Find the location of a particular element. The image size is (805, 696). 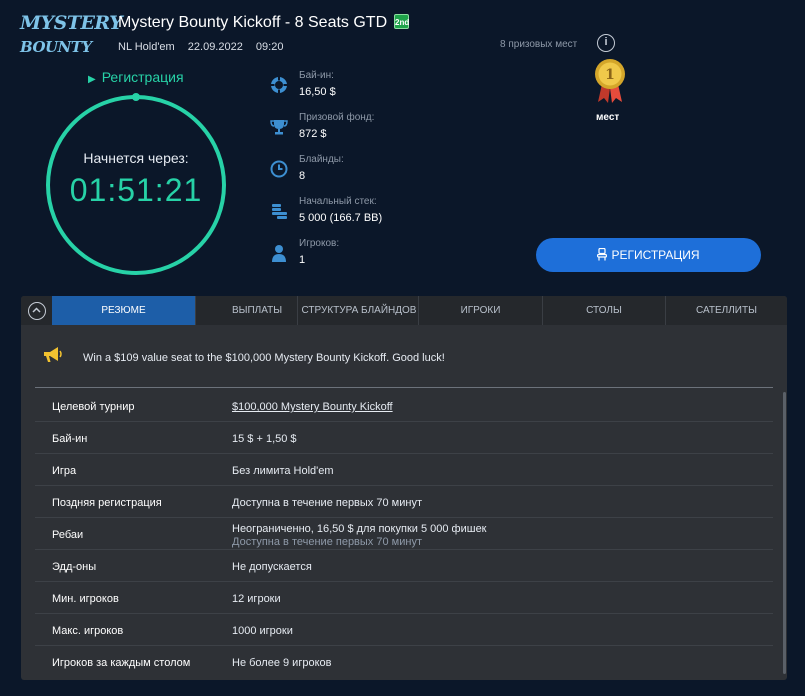

row-key: Эдд-оны is located at coordinates (74, 567).